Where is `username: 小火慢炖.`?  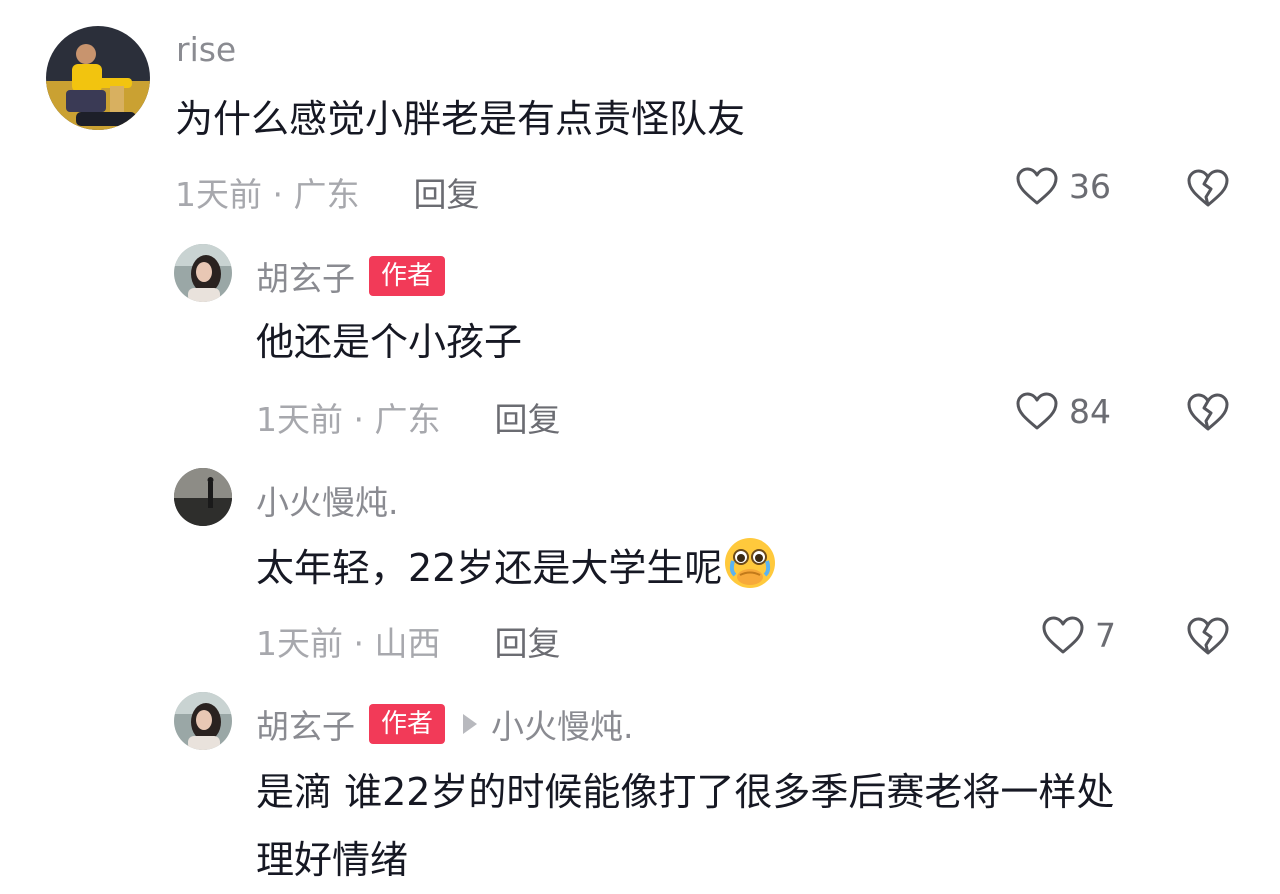
username: 小火慢炖. is located at coordinates (327, 500).